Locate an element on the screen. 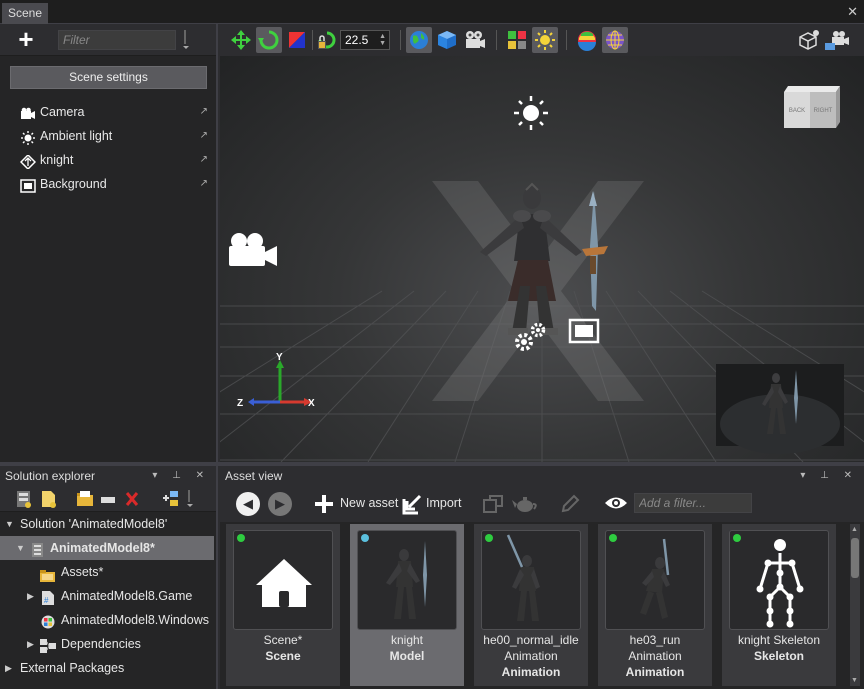  tree-item-dependencies: ▶ Dependencies is located at coordinates (108, 644).